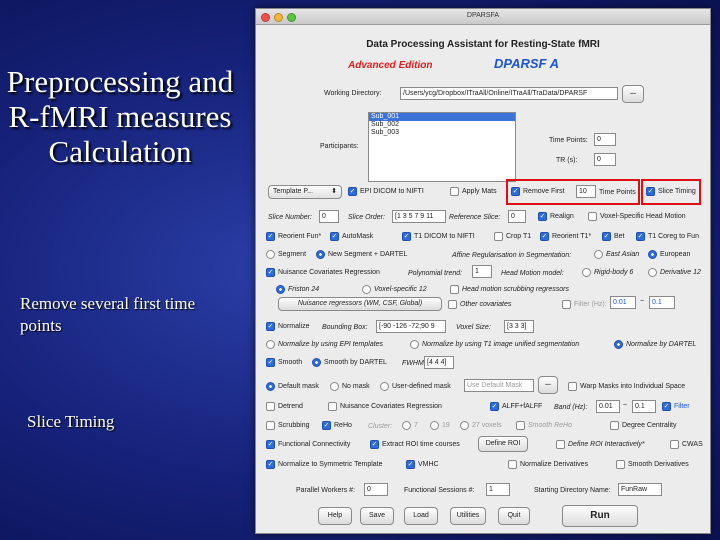 The height and width of the screenshot is (540, 720). What do you see at coordinates (640, 489) in the screenshot?
I see `starting-directory-input: FunRaw` at bounding box center [640, 489].